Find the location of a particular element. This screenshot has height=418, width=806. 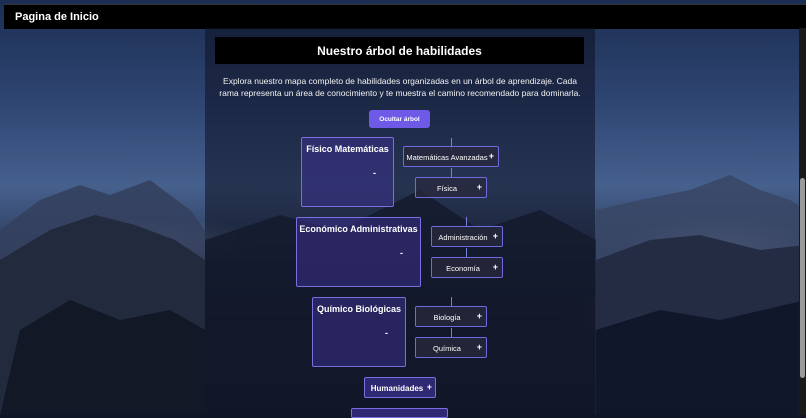

skill-quimica: Química + is located at coordinates (451, 347).